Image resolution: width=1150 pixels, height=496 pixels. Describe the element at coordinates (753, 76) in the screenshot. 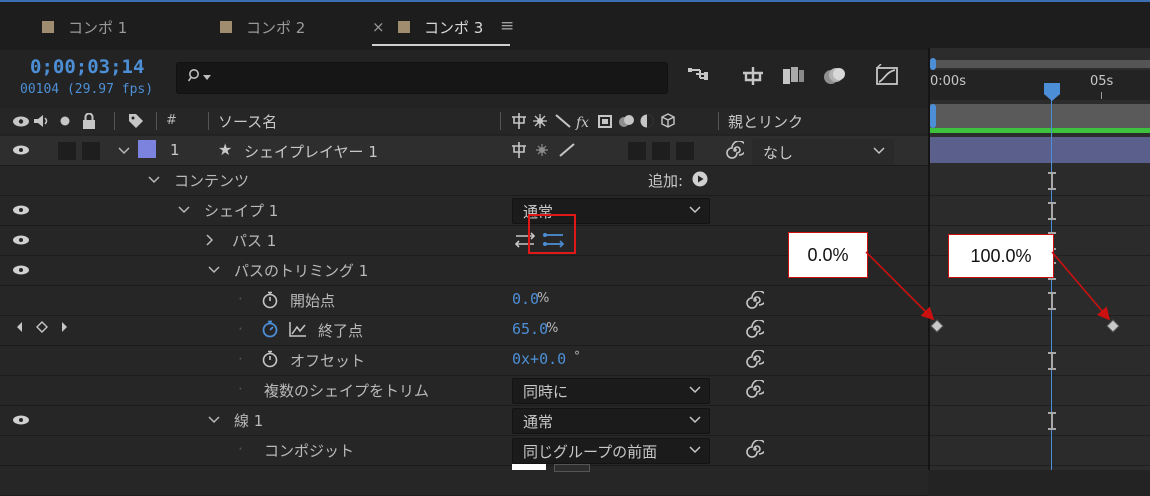

I see `draft-3d-icon` at that location.